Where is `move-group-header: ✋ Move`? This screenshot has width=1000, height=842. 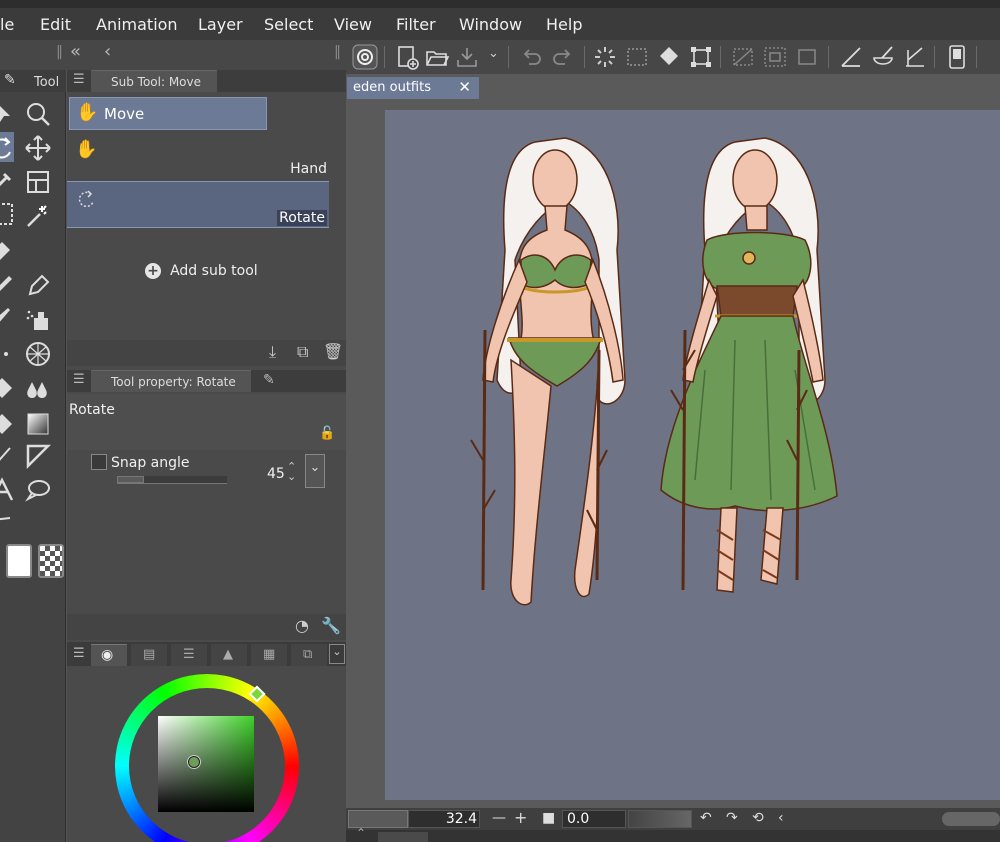 move-group-header: ✋ Move is located at coordinates (168, 113).